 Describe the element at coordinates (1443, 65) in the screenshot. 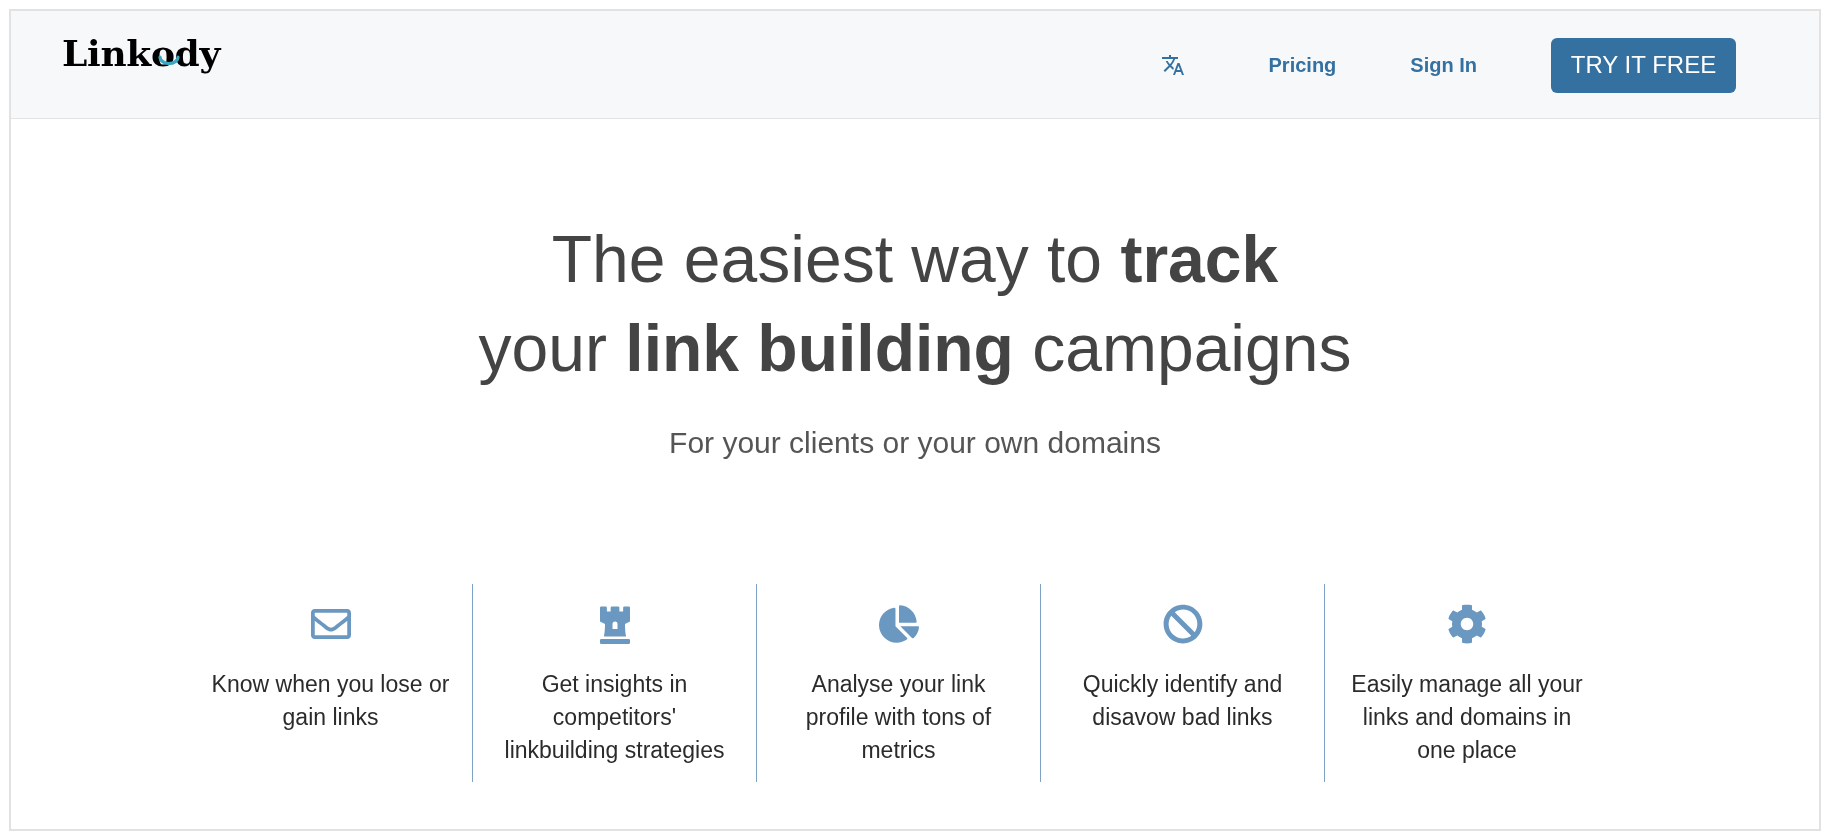

I see `nav-link: Sign In` at that location.